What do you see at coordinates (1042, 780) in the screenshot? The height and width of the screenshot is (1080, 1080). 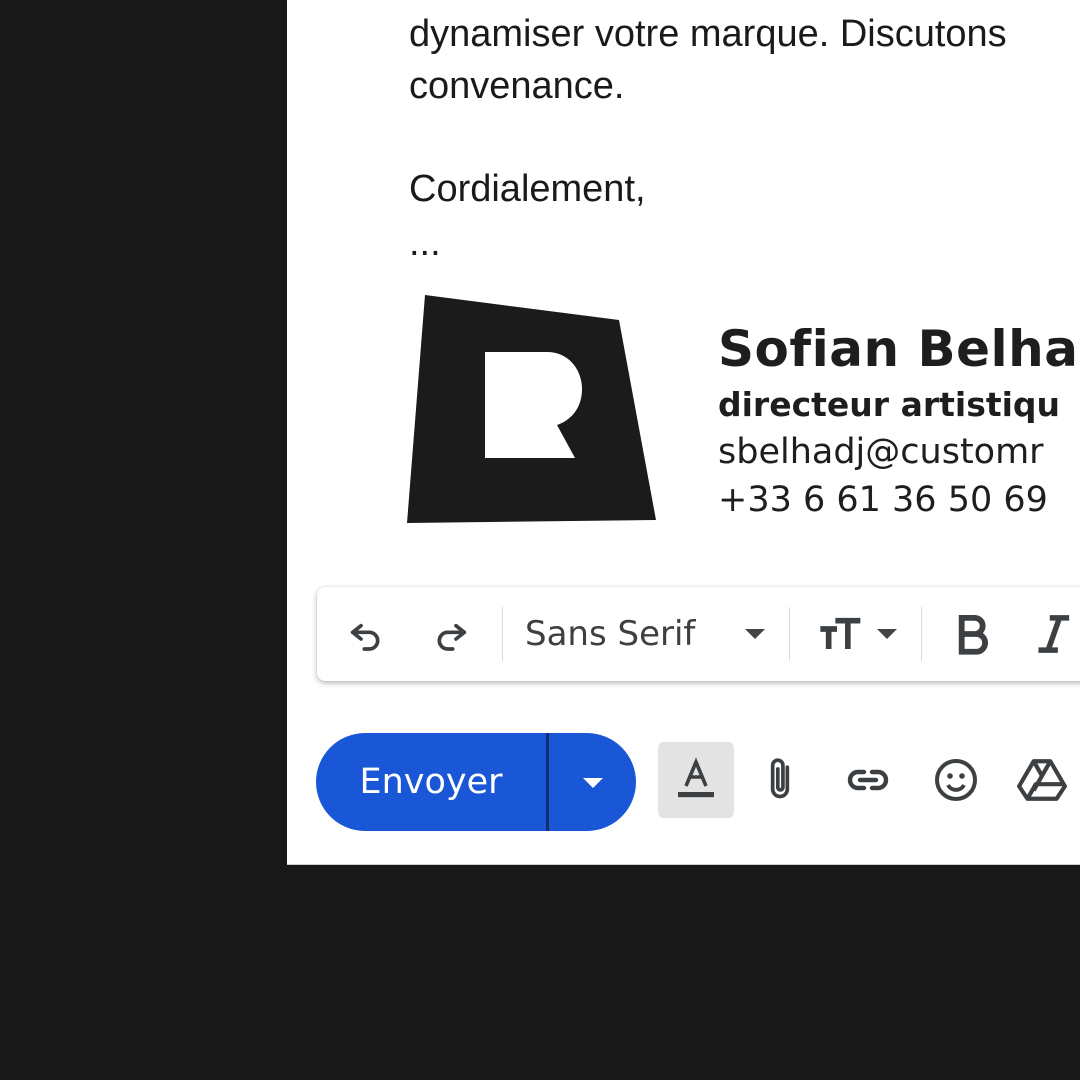 I see `drive-icon` at bounding box center [1042, 780].